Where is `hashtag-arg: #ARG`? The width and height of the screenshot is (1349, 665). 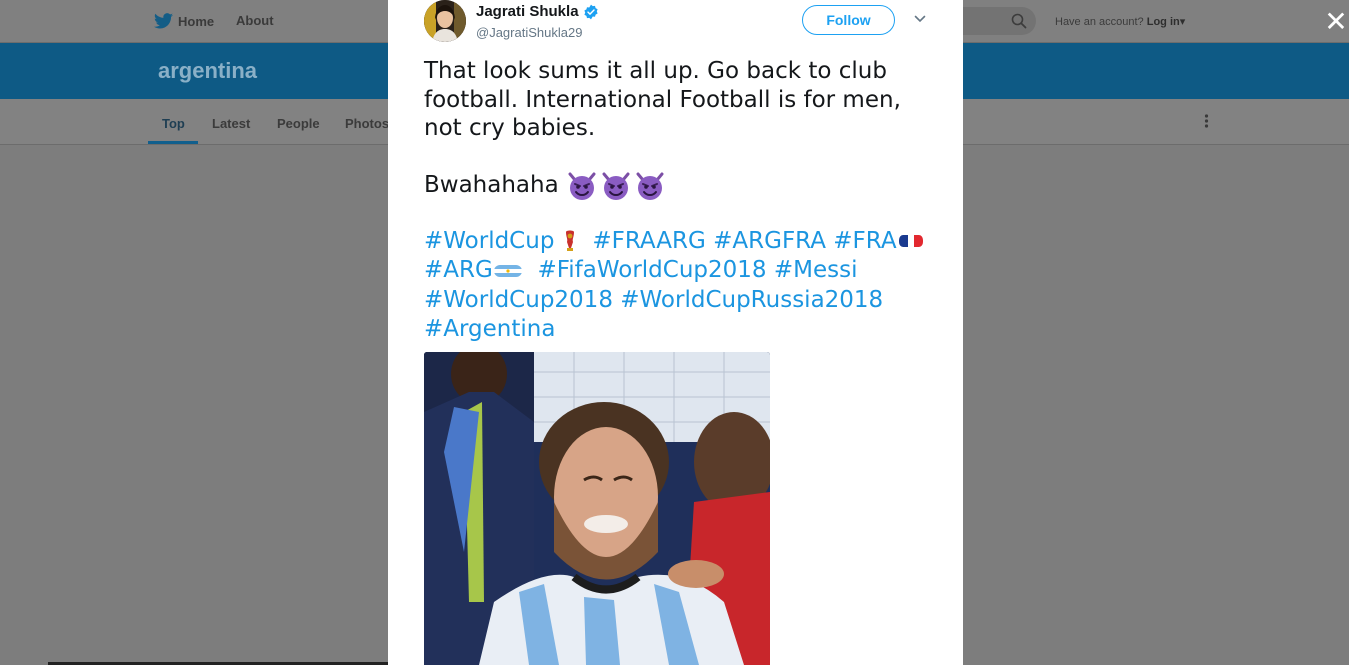 hashtag-arg: #ARG is located at coordinates (458, 270).